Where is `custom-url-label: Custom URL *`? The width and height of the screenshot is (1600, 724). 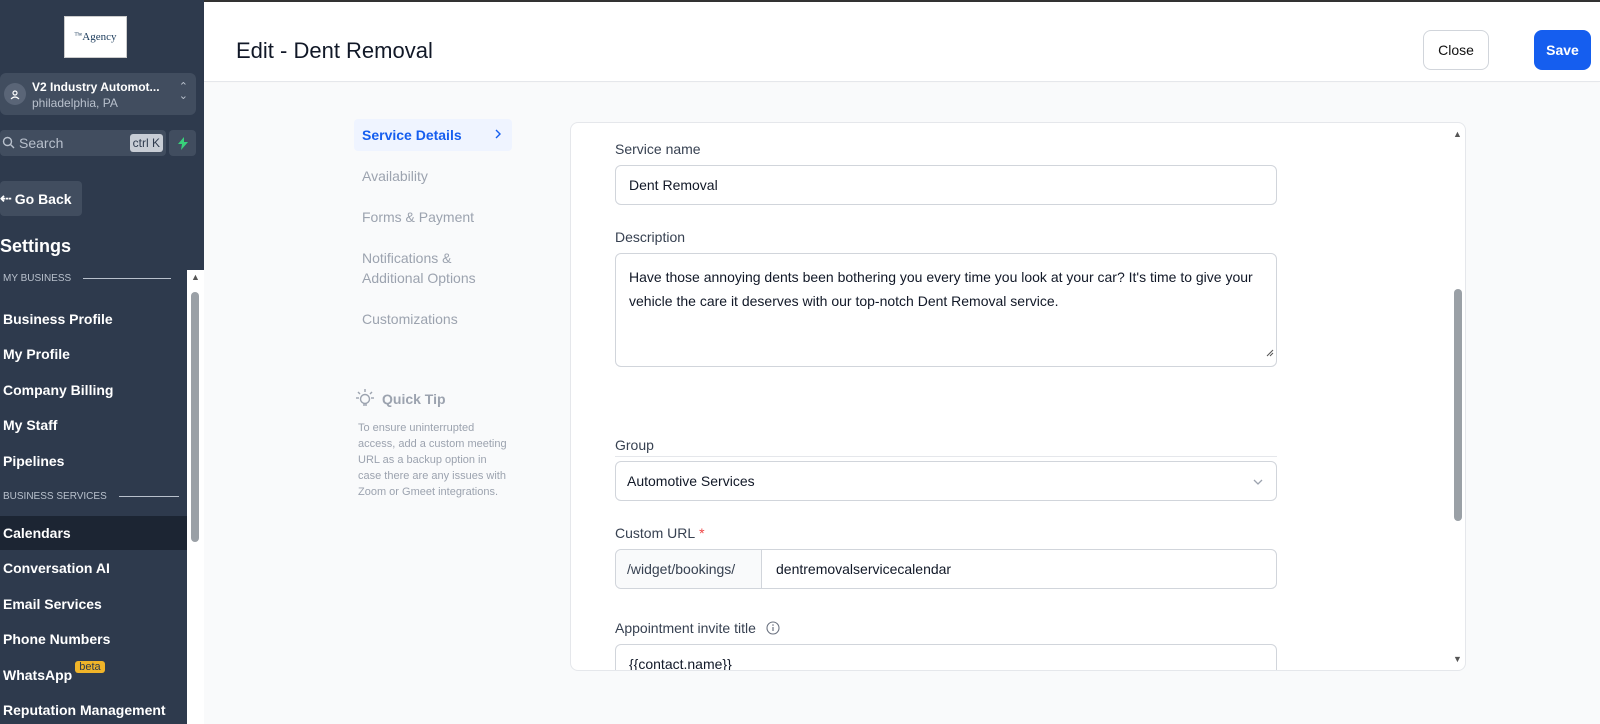
custom-url-label: Custom URL * is located at coordinates (660, 533).